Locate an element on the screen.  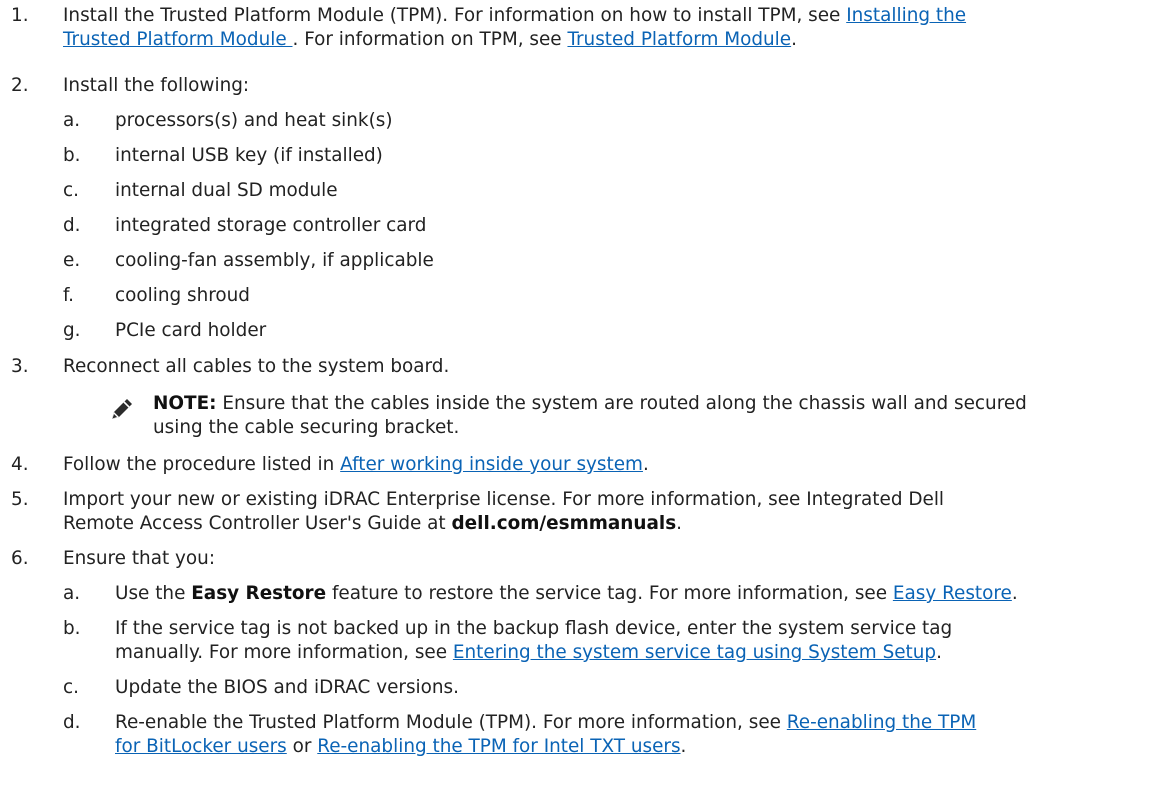
step-number: 3. is located at coordinates (20, 366).